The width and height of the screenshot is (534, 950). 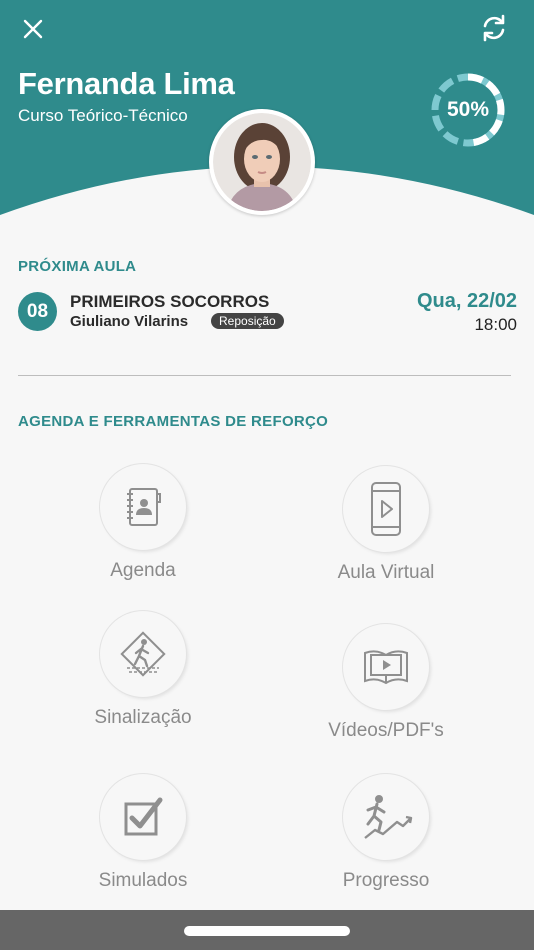 I want to click on tool-label: Aula Virtual, so click(x=386, y=572).